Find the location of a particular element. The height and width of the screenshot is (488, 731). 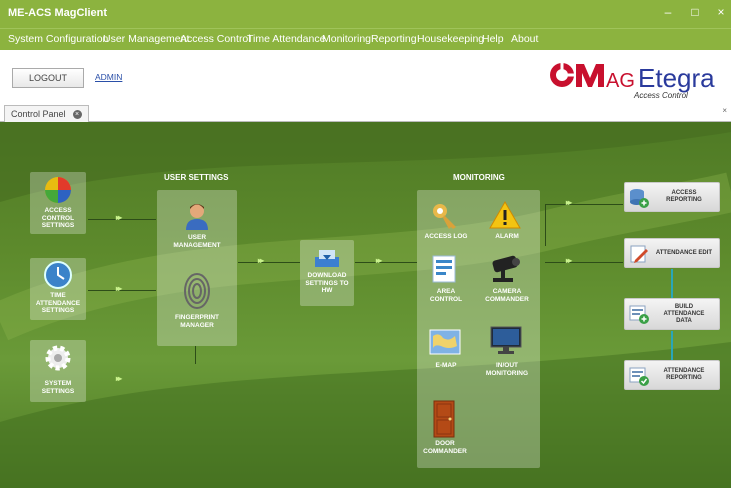

logout-button: LOGOUT is located at coordinates (48, 78).